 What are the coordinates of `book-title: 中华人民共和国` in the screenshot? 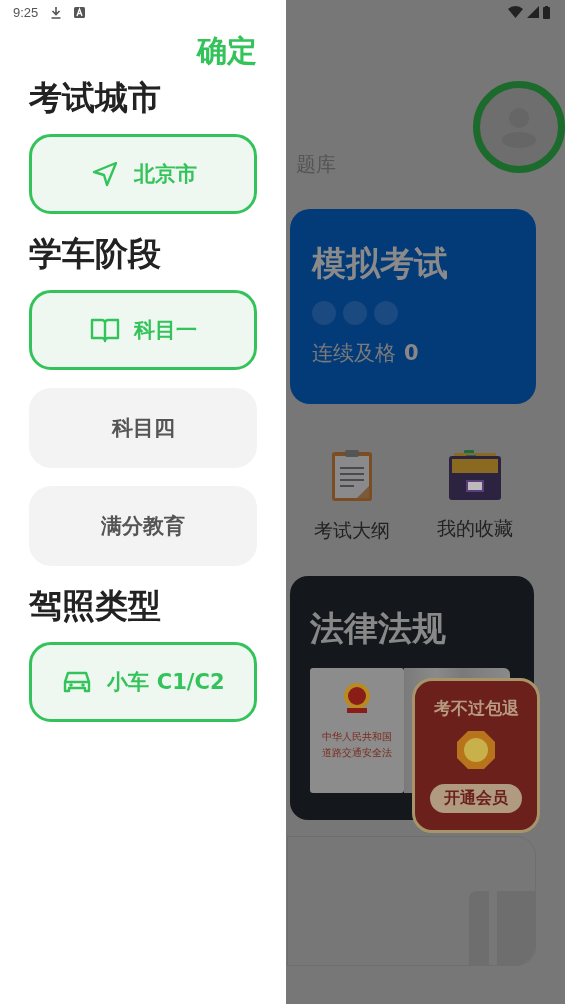 It's located at (357, 737).